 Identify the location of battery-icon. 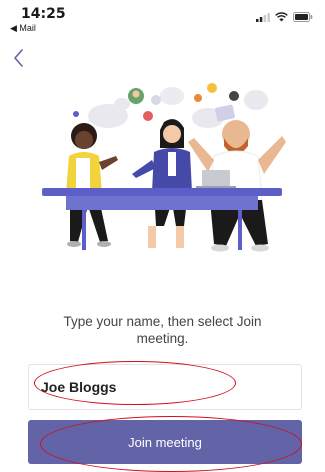
(303, 17).